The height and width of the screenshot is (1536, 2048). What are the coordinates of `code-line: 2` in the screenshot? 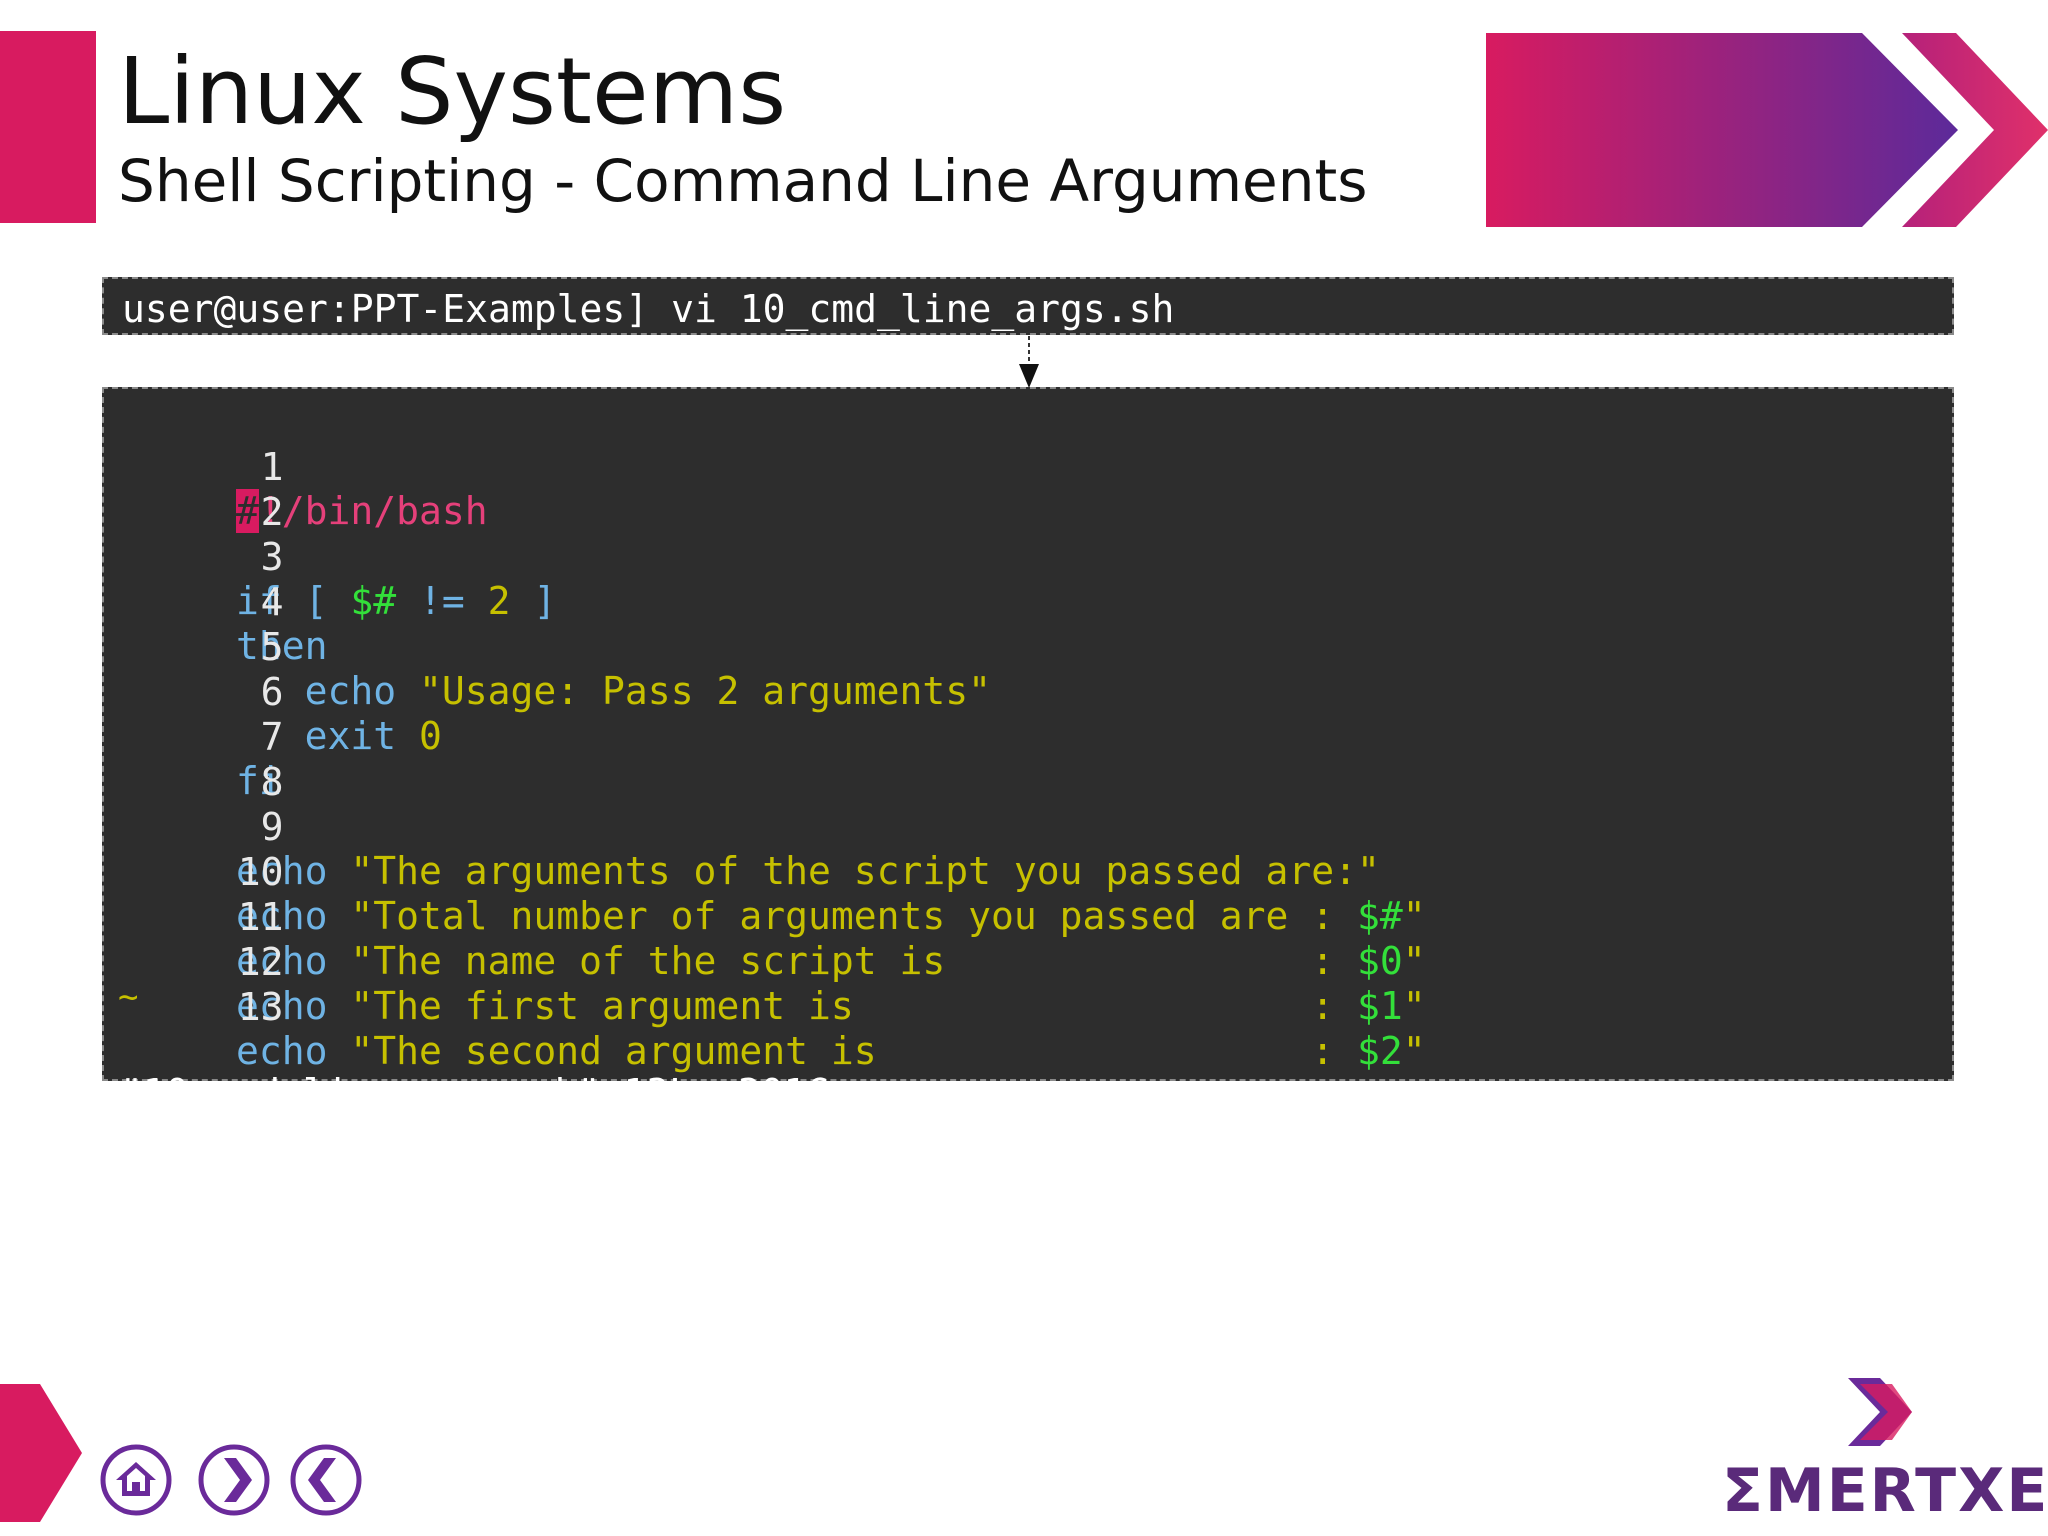 It's located at (194, 490).